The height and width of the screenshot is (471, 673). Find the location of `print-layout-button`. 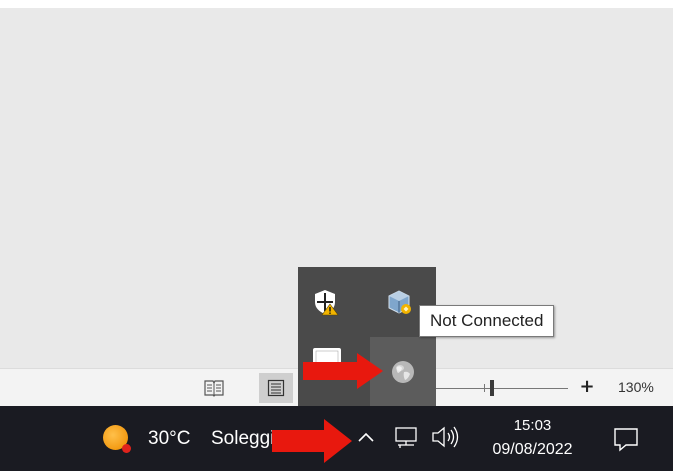

print-layout-button is located at coordinates (276, 388).